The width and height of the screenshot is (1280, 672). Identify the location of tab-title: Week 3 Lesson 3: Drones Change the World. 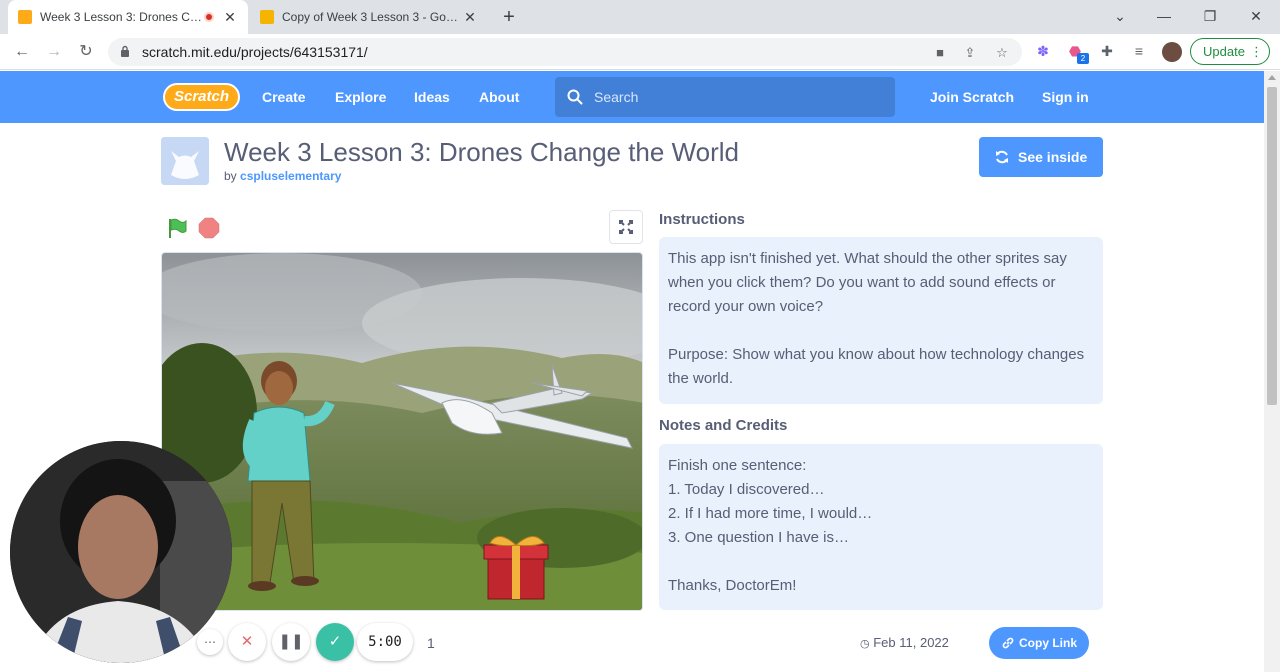
(122, 17).